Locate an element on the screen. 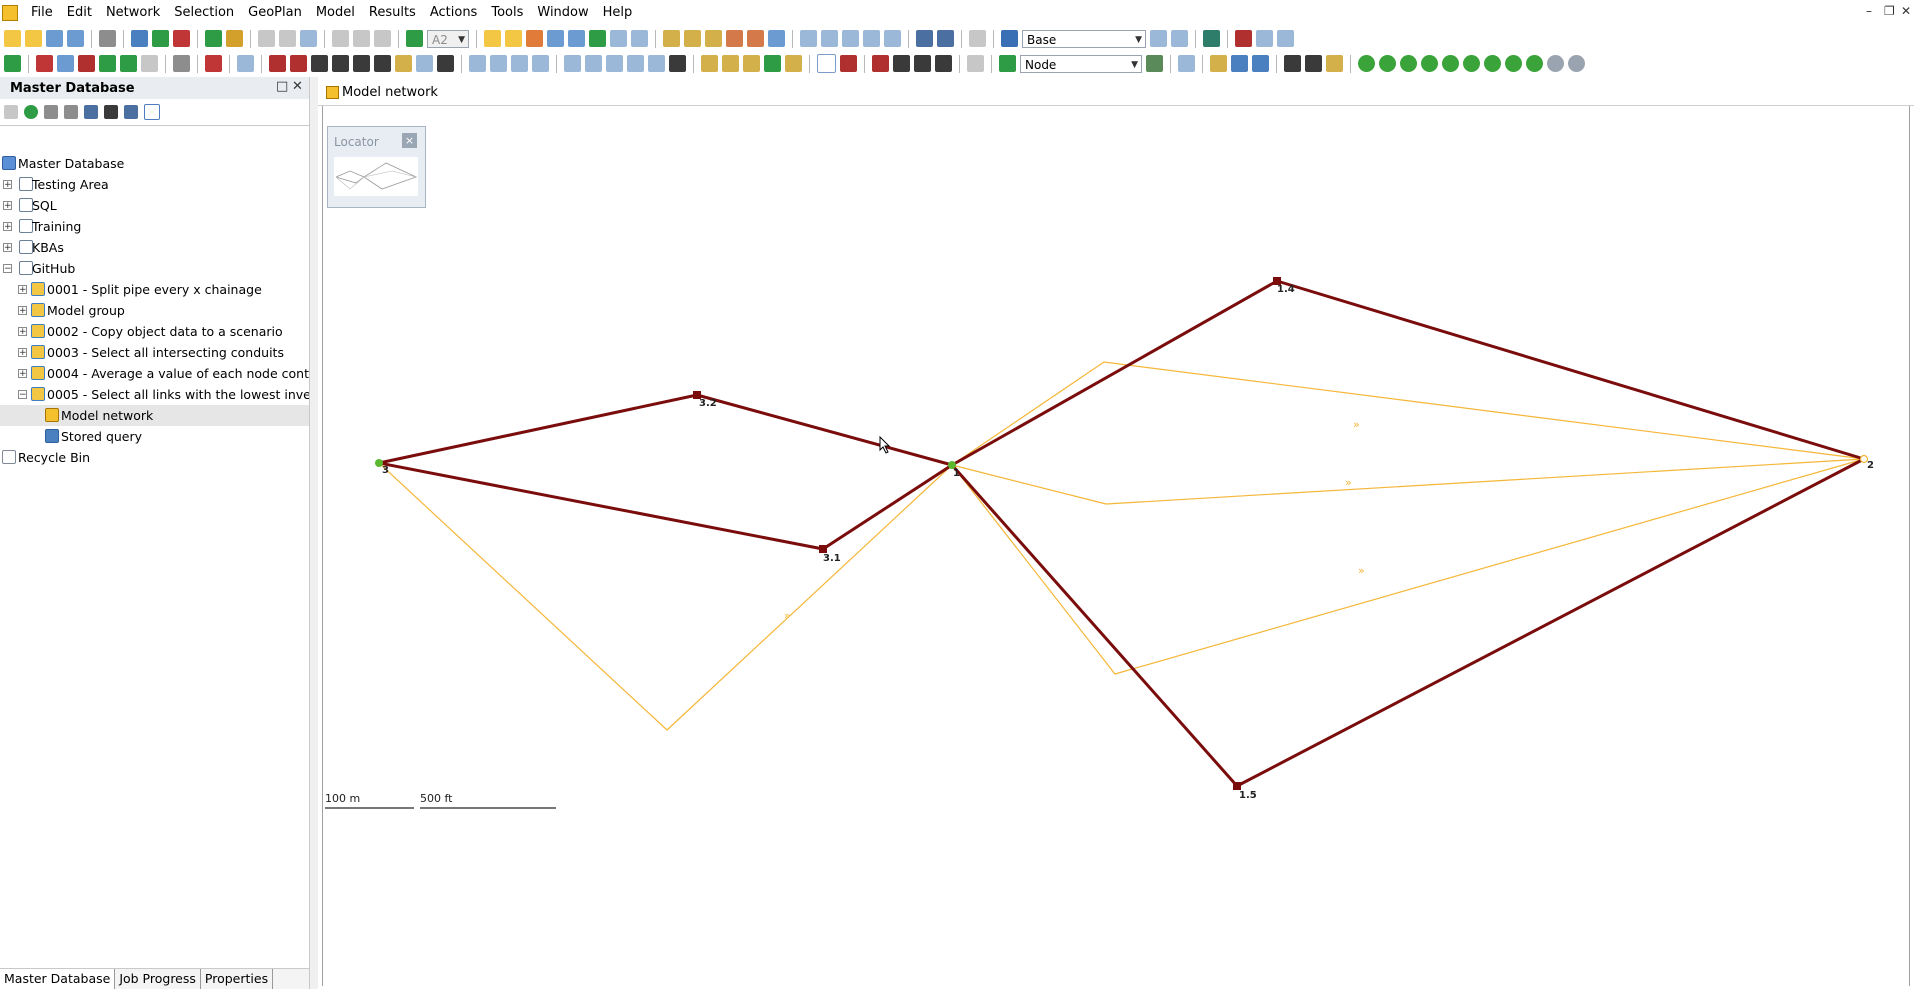  layer2-icon is located at coordinates (829, 38).